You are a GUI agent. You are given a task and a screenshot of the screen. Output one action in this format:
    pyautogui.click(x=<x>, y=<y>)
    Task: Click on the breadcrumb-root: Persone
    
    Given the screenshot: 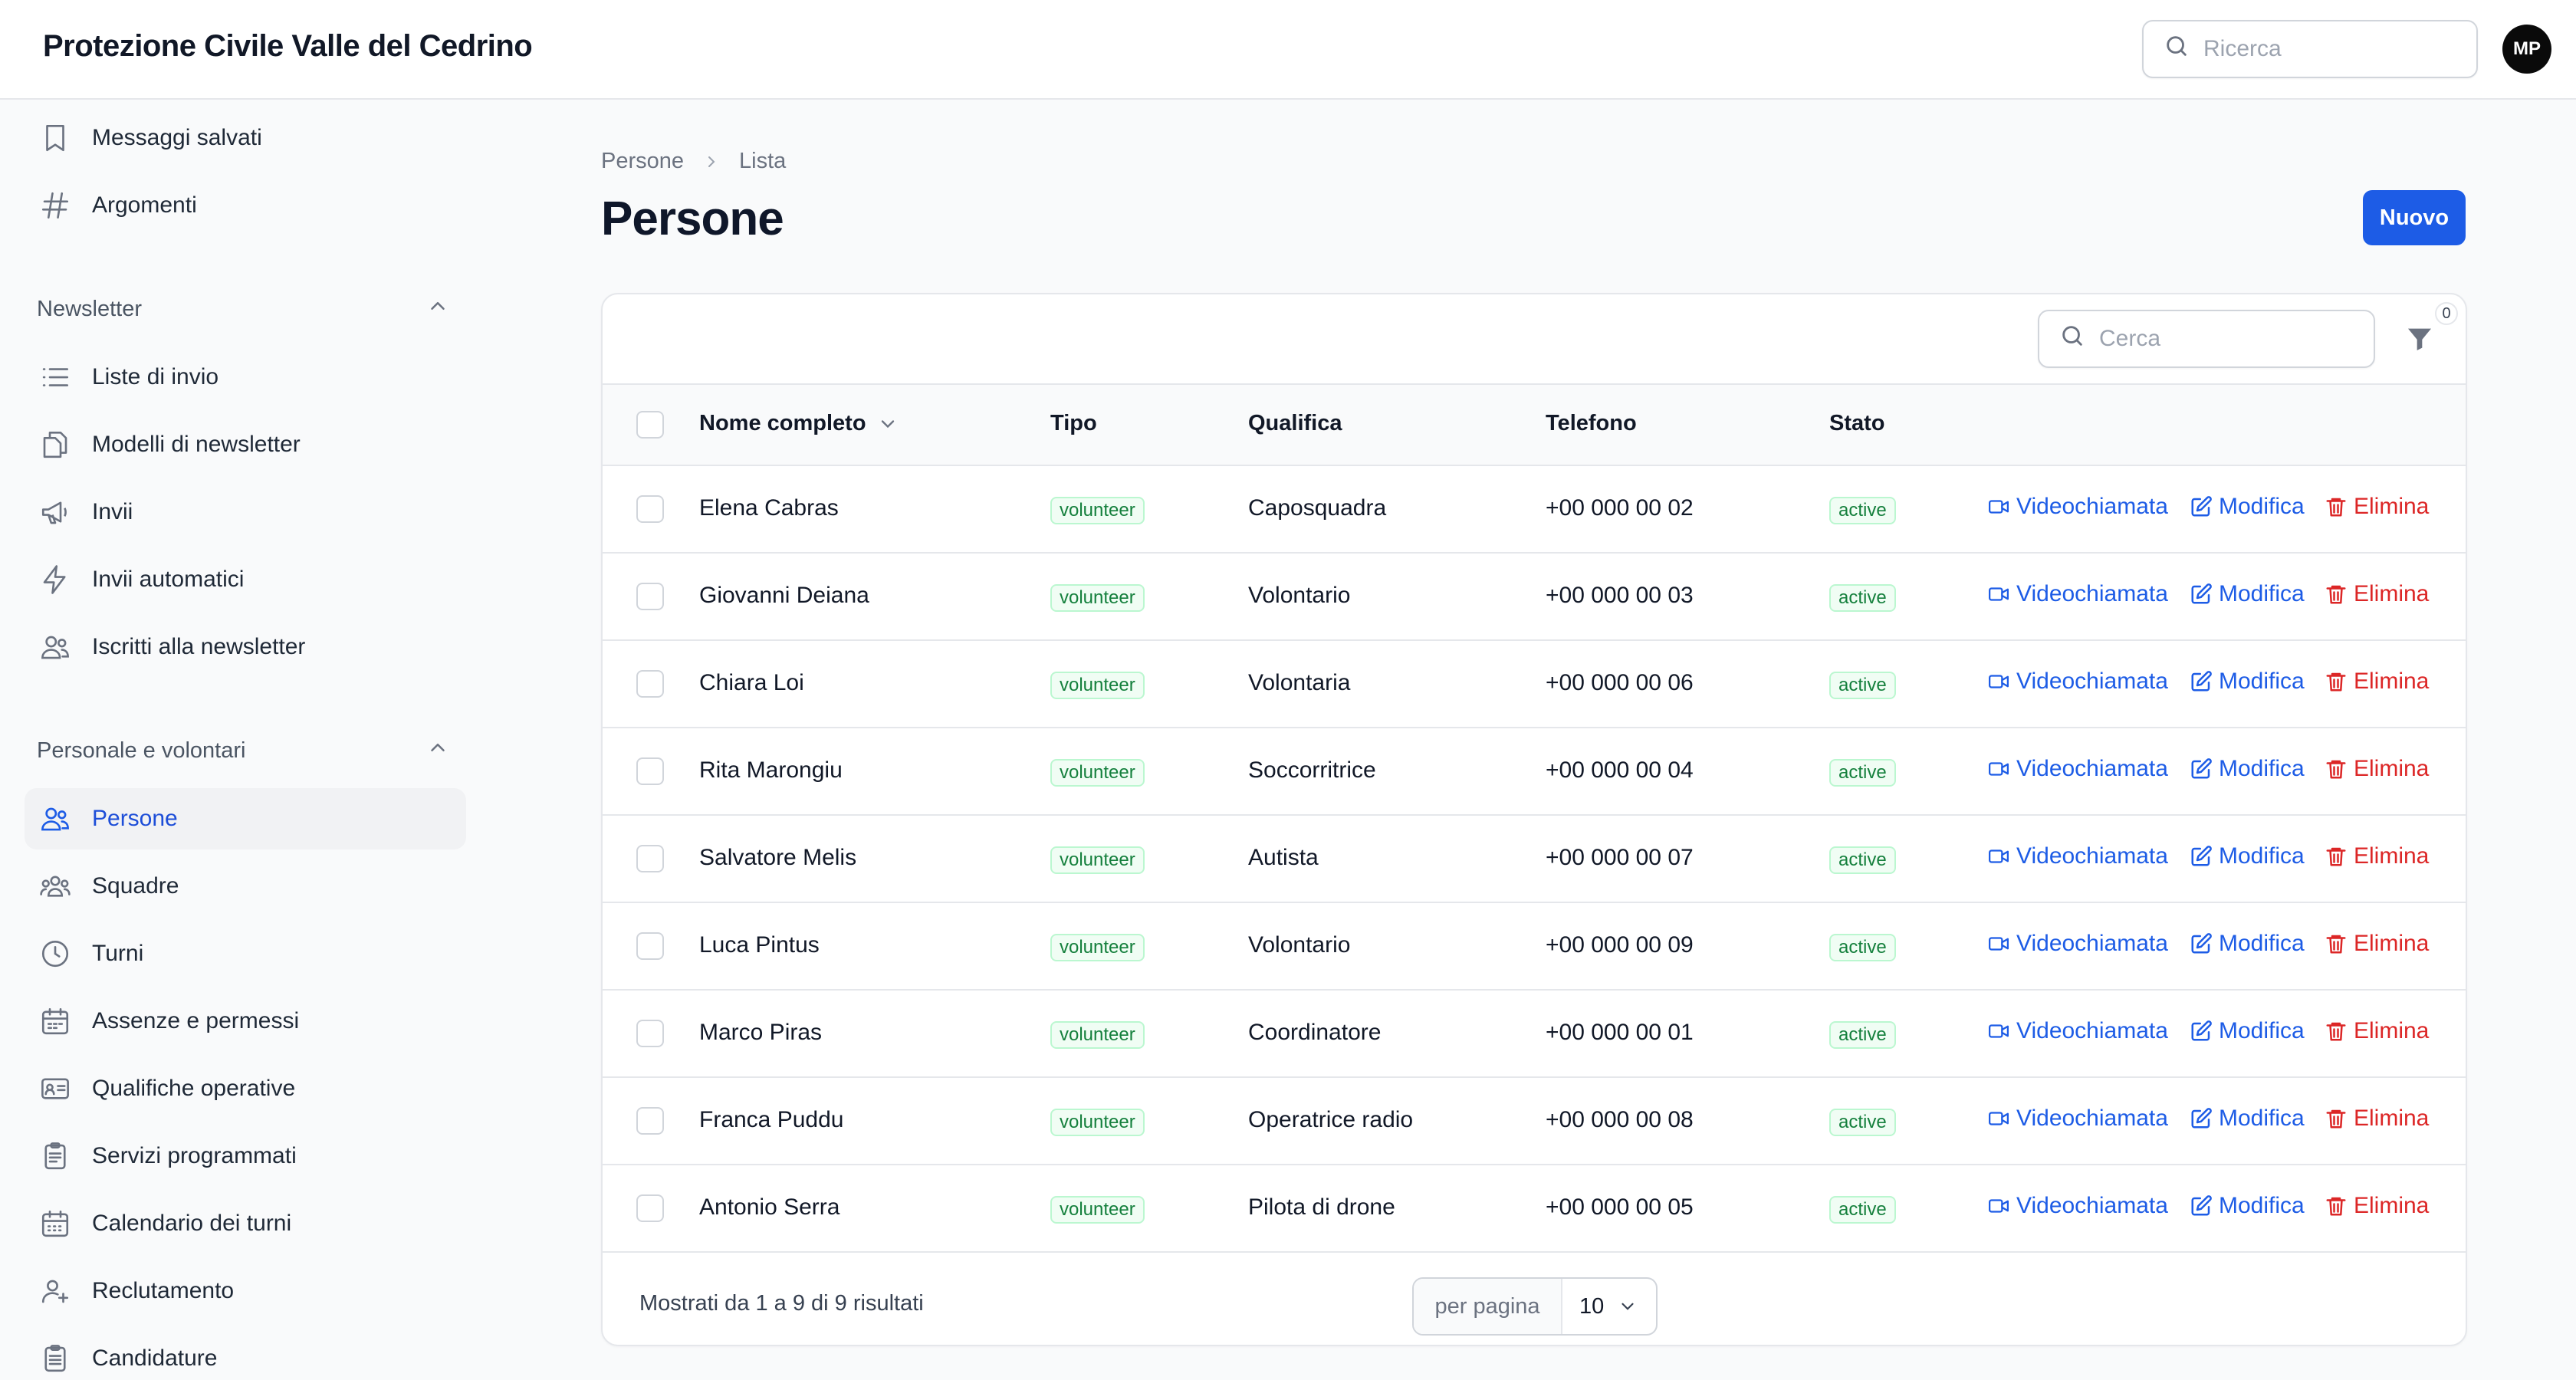 What is the action you would take?
    pyautogui.click(x=643, y=161)
    